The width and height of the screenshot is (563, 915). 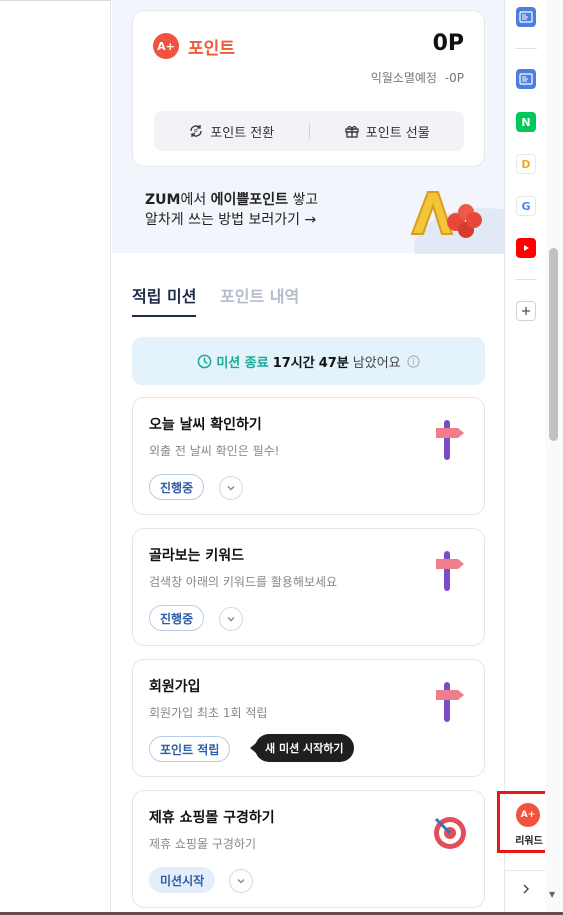 I want to click on scrollbar: ▼, so click(x=554, y=457).